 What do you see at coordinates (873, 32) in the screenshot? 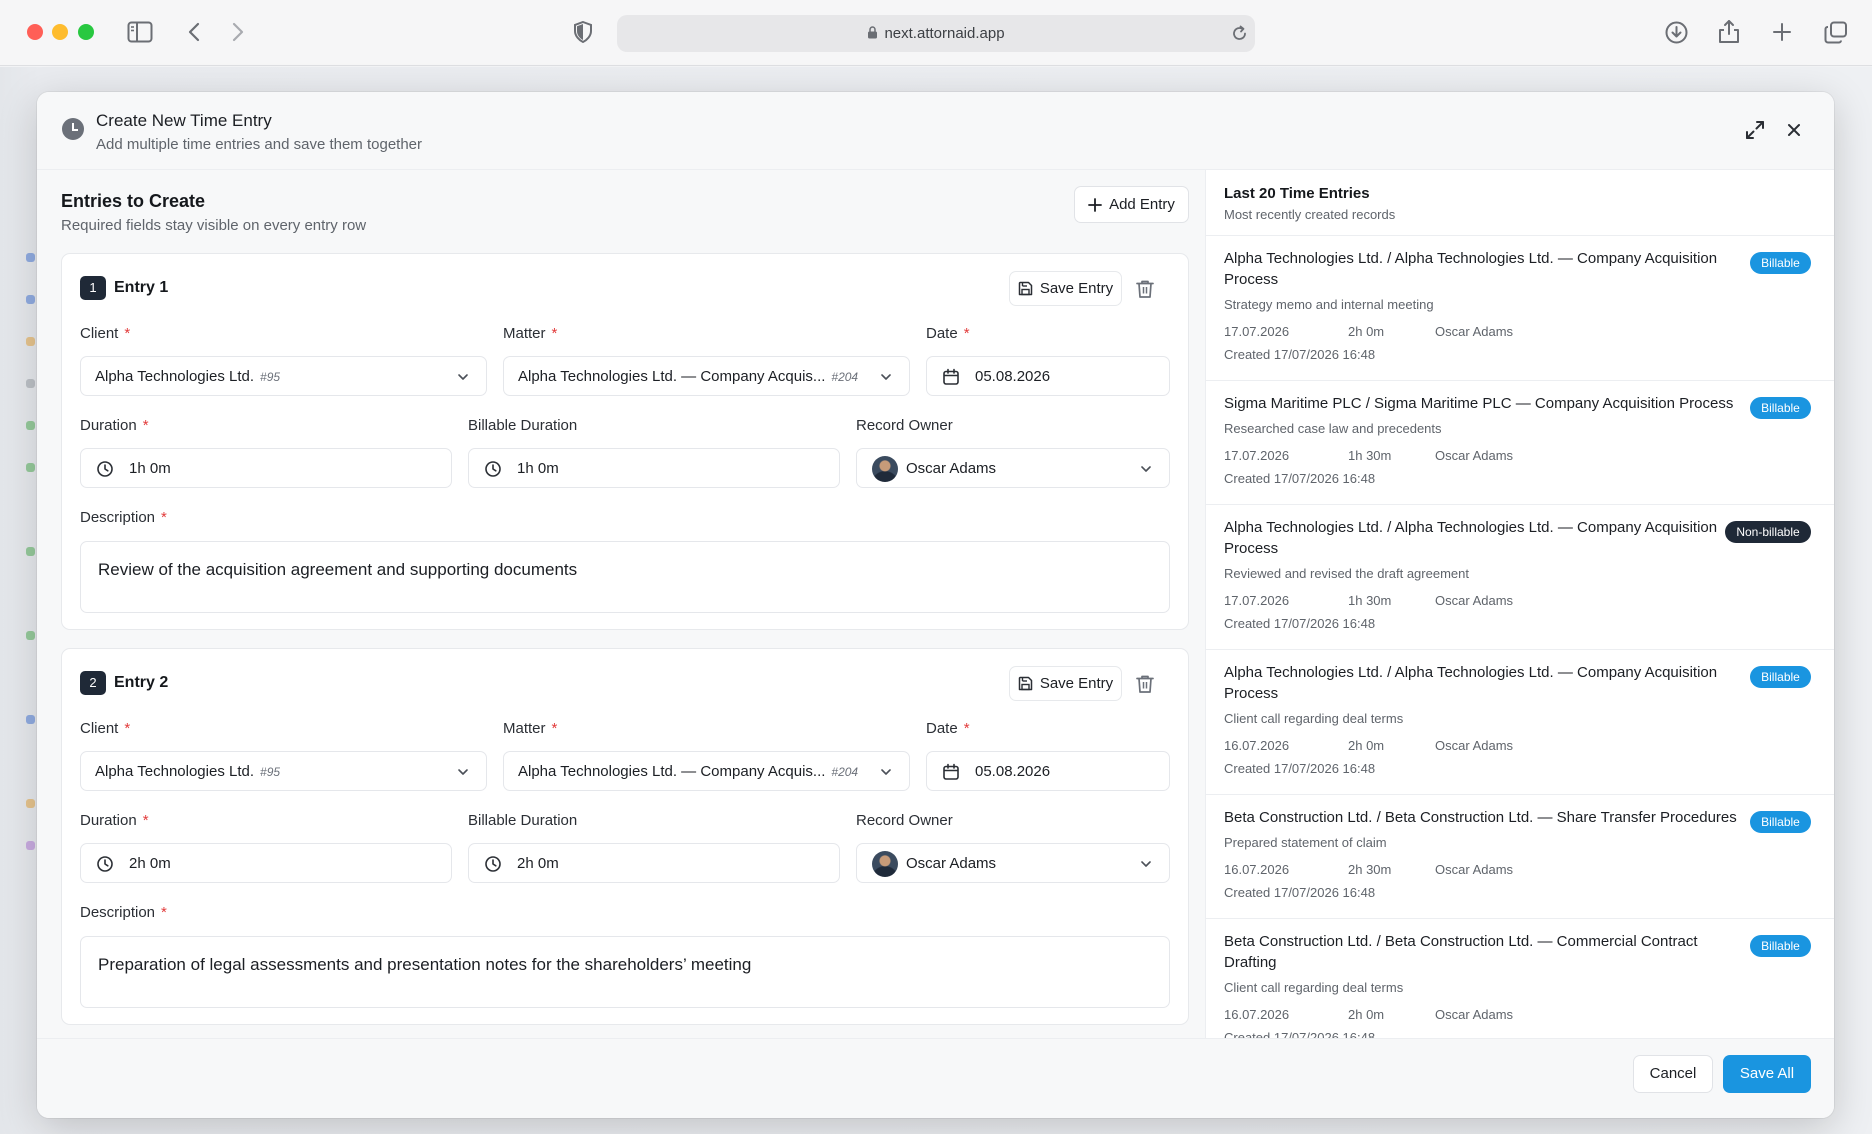
I see `lock-icon` at bounding box center [873, 32].